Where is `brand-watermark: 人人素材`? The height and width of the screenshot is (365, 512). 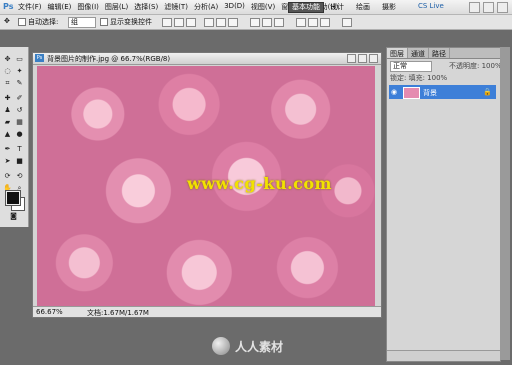 brand-watermark: 人人素材 is located at coordinates (247, 346).